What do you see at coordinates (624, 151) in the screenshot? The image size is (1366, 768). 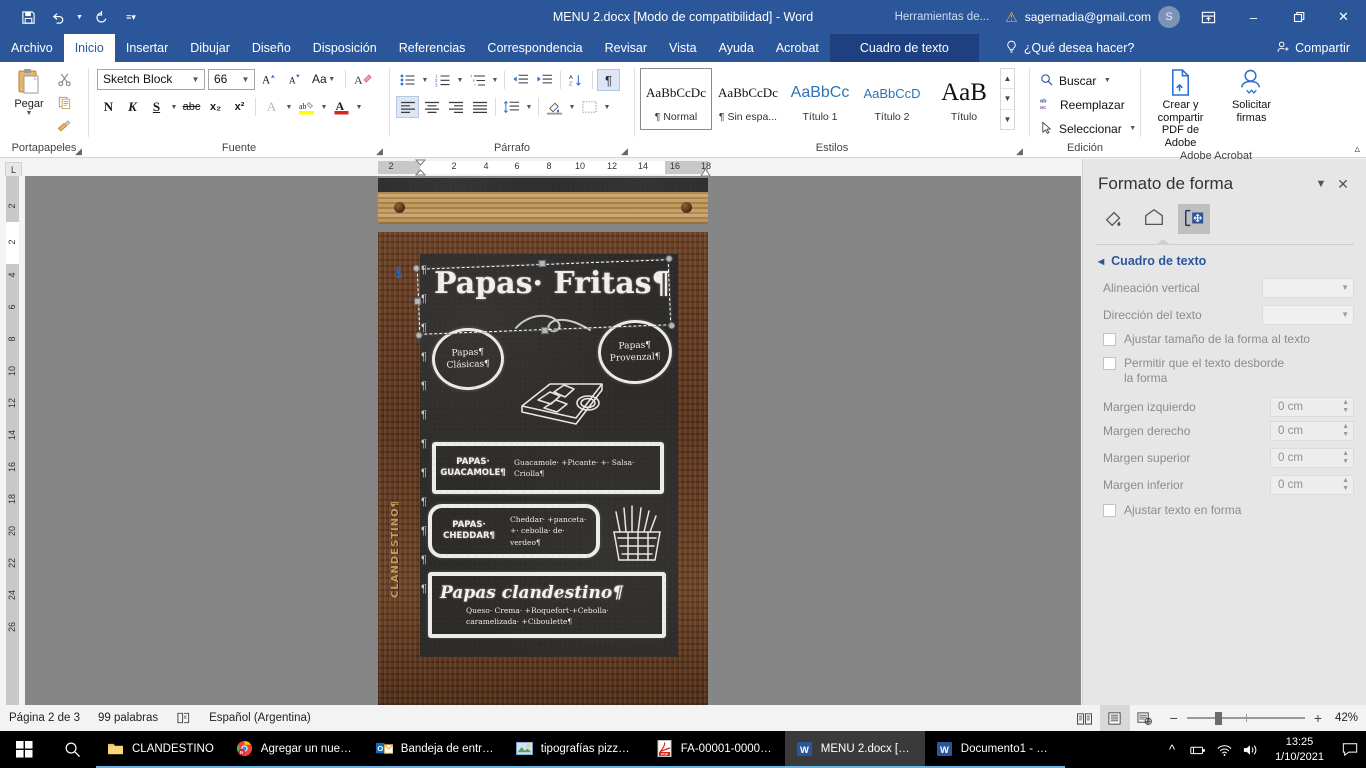 I see `paragraph-dialog-launcher: ◢` at bounding box center [624, 151].